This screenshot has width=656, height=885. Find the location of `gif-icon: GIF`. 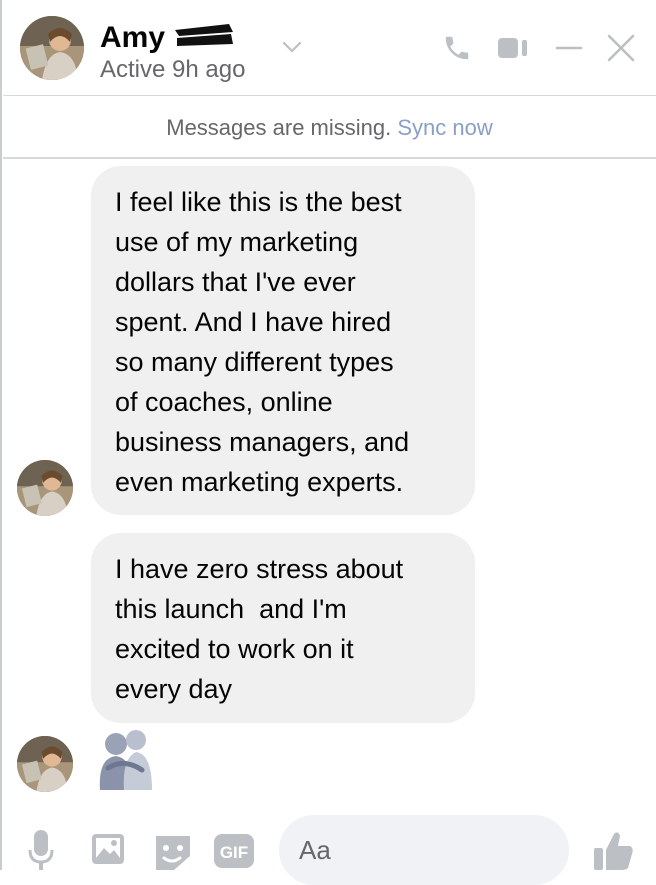

gif-icon: GIF is located at coordinates (234, 851).